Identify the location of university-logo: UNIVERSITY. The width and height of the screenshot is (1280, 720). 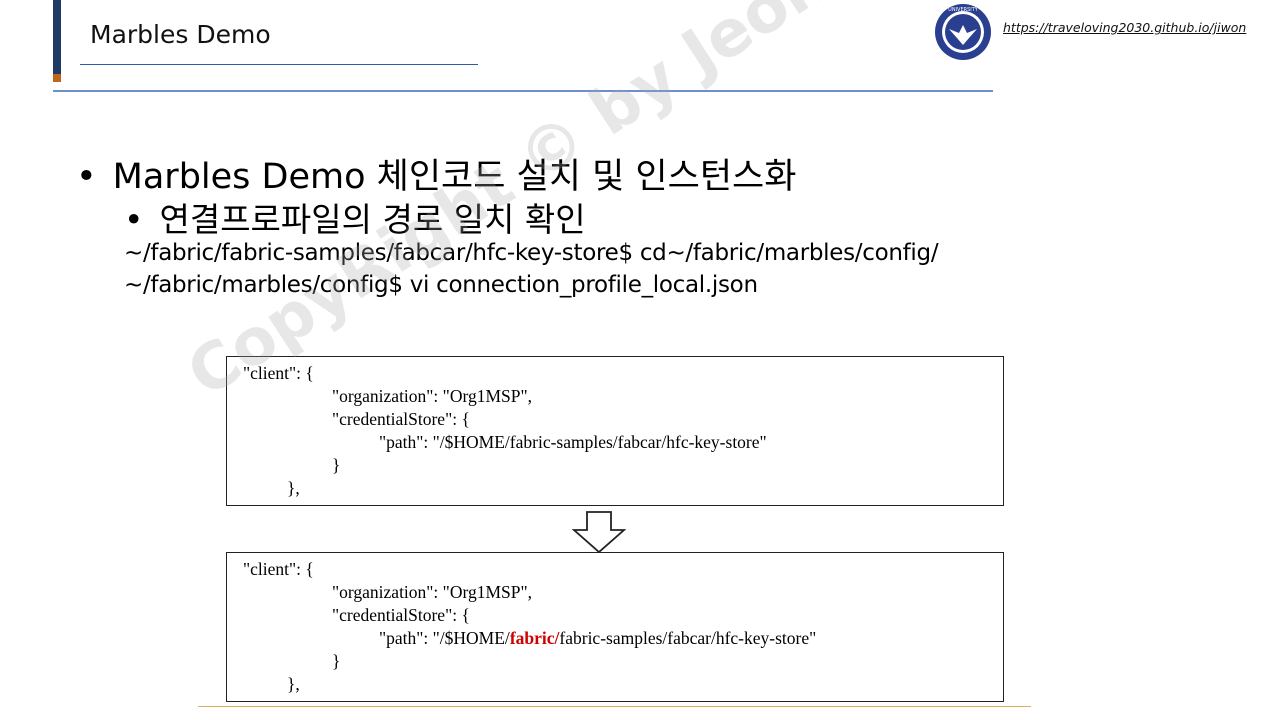
(963, 32).